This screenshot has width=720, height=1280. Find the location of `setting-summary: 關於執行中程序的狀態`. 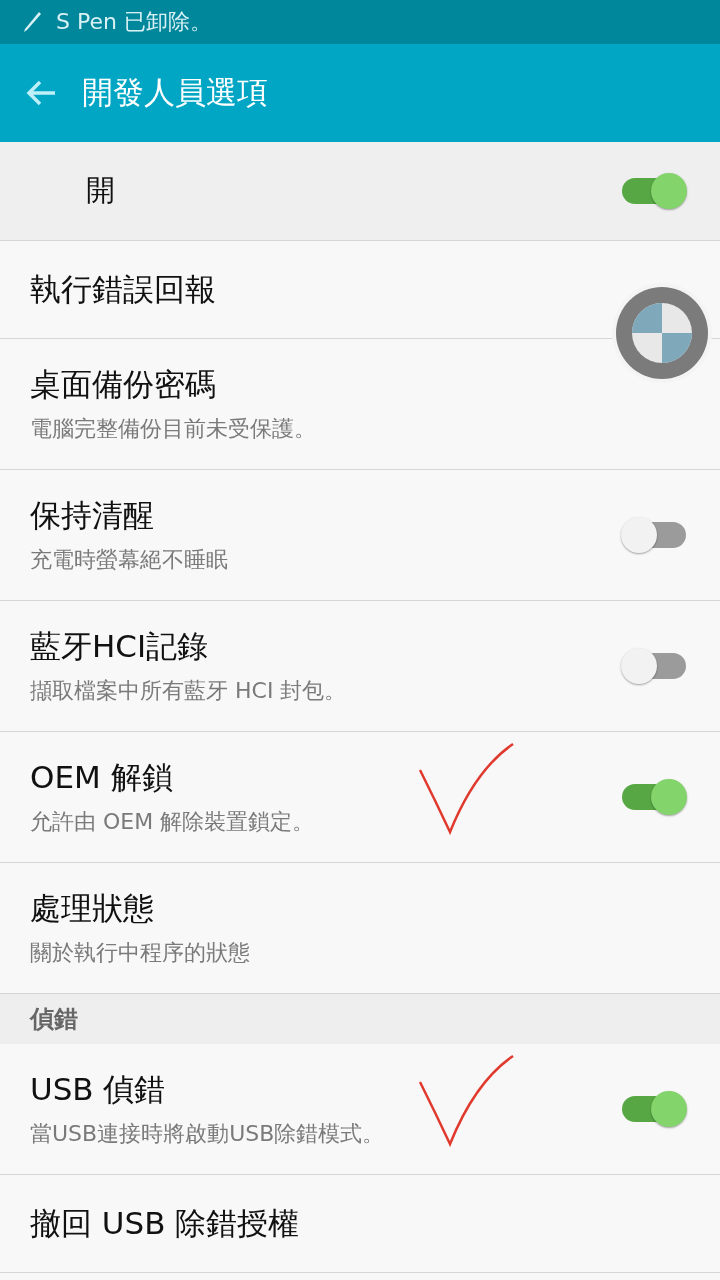

setting-summary: 關於執行中程序的狀態 is located at coordinates (140, 953).